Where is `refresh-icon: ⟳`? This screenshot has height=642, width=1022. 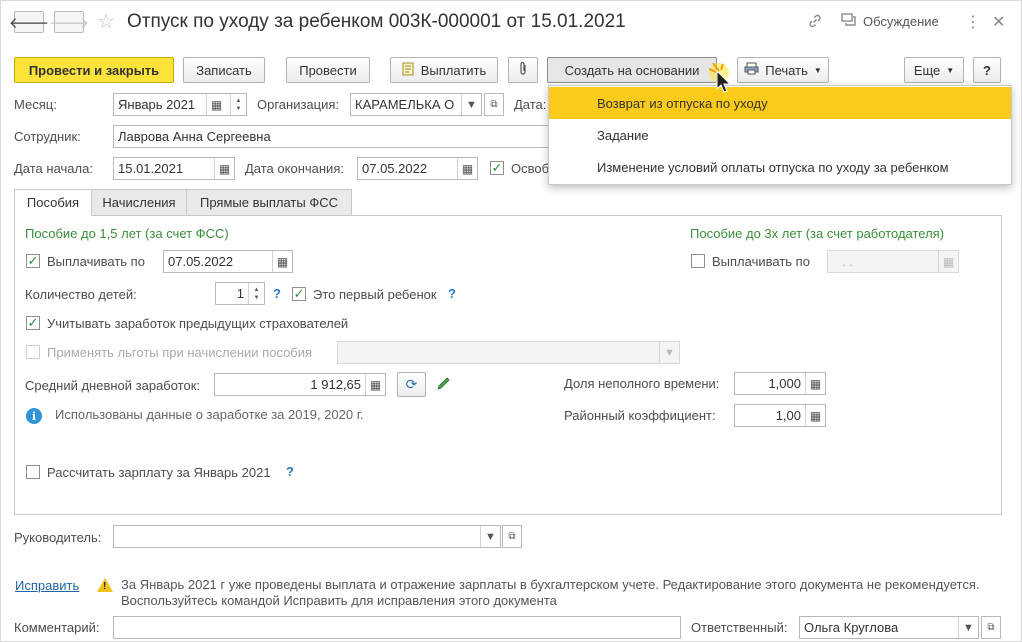 refresh-icon: ⟳ is located at coordinates (411, 384).